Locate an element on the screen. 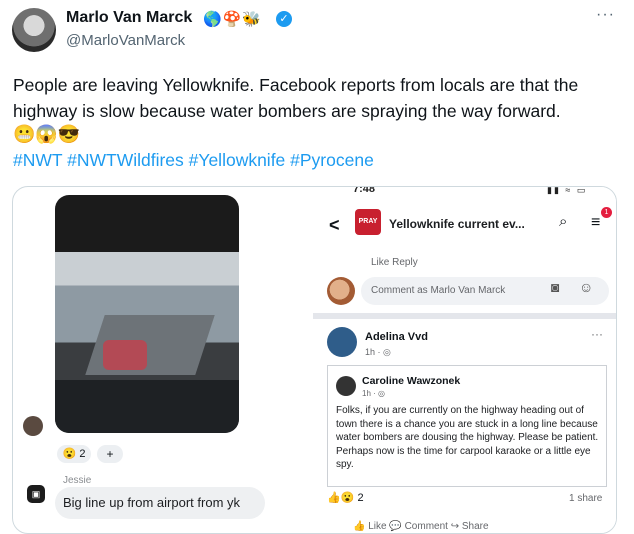 Image resolution: width=634 pixels, height=534 pixels. reaction-pill: 😮 2 is located at coordinates (74, 454).